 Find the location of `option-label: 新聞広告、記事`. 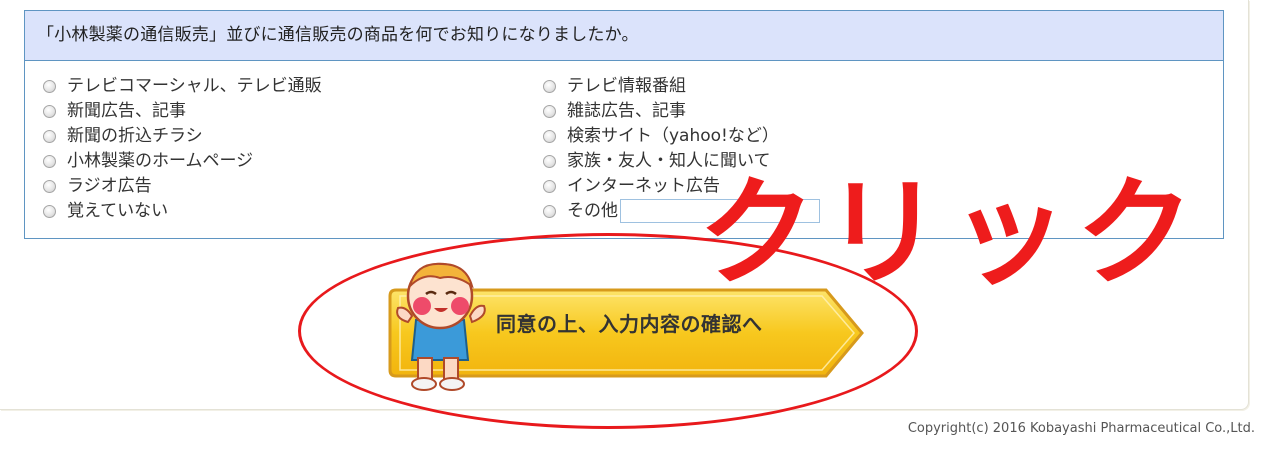

option-label: 新聞広告、記事 is located at coordinates (126, 111).